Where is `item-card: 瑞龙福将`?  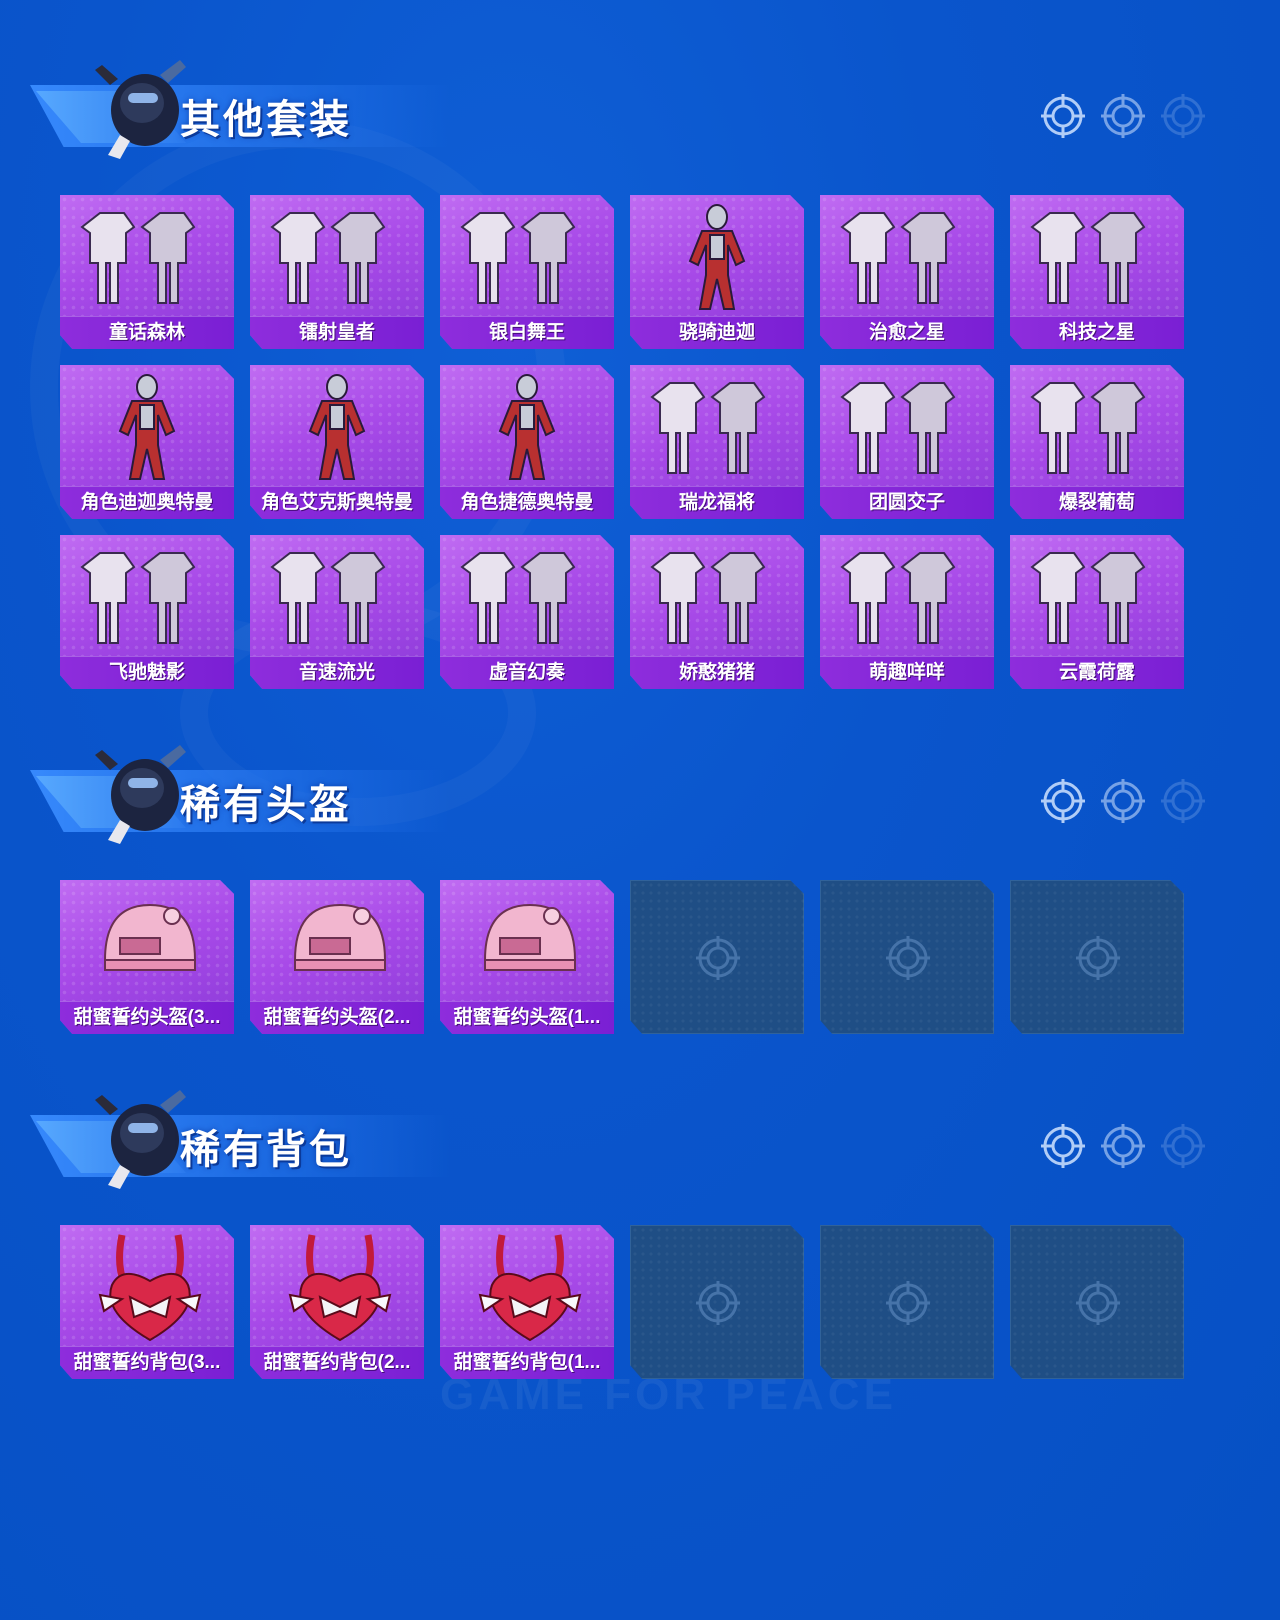 item-card: 瑞龙福将 is located at coordinates (717, 442).